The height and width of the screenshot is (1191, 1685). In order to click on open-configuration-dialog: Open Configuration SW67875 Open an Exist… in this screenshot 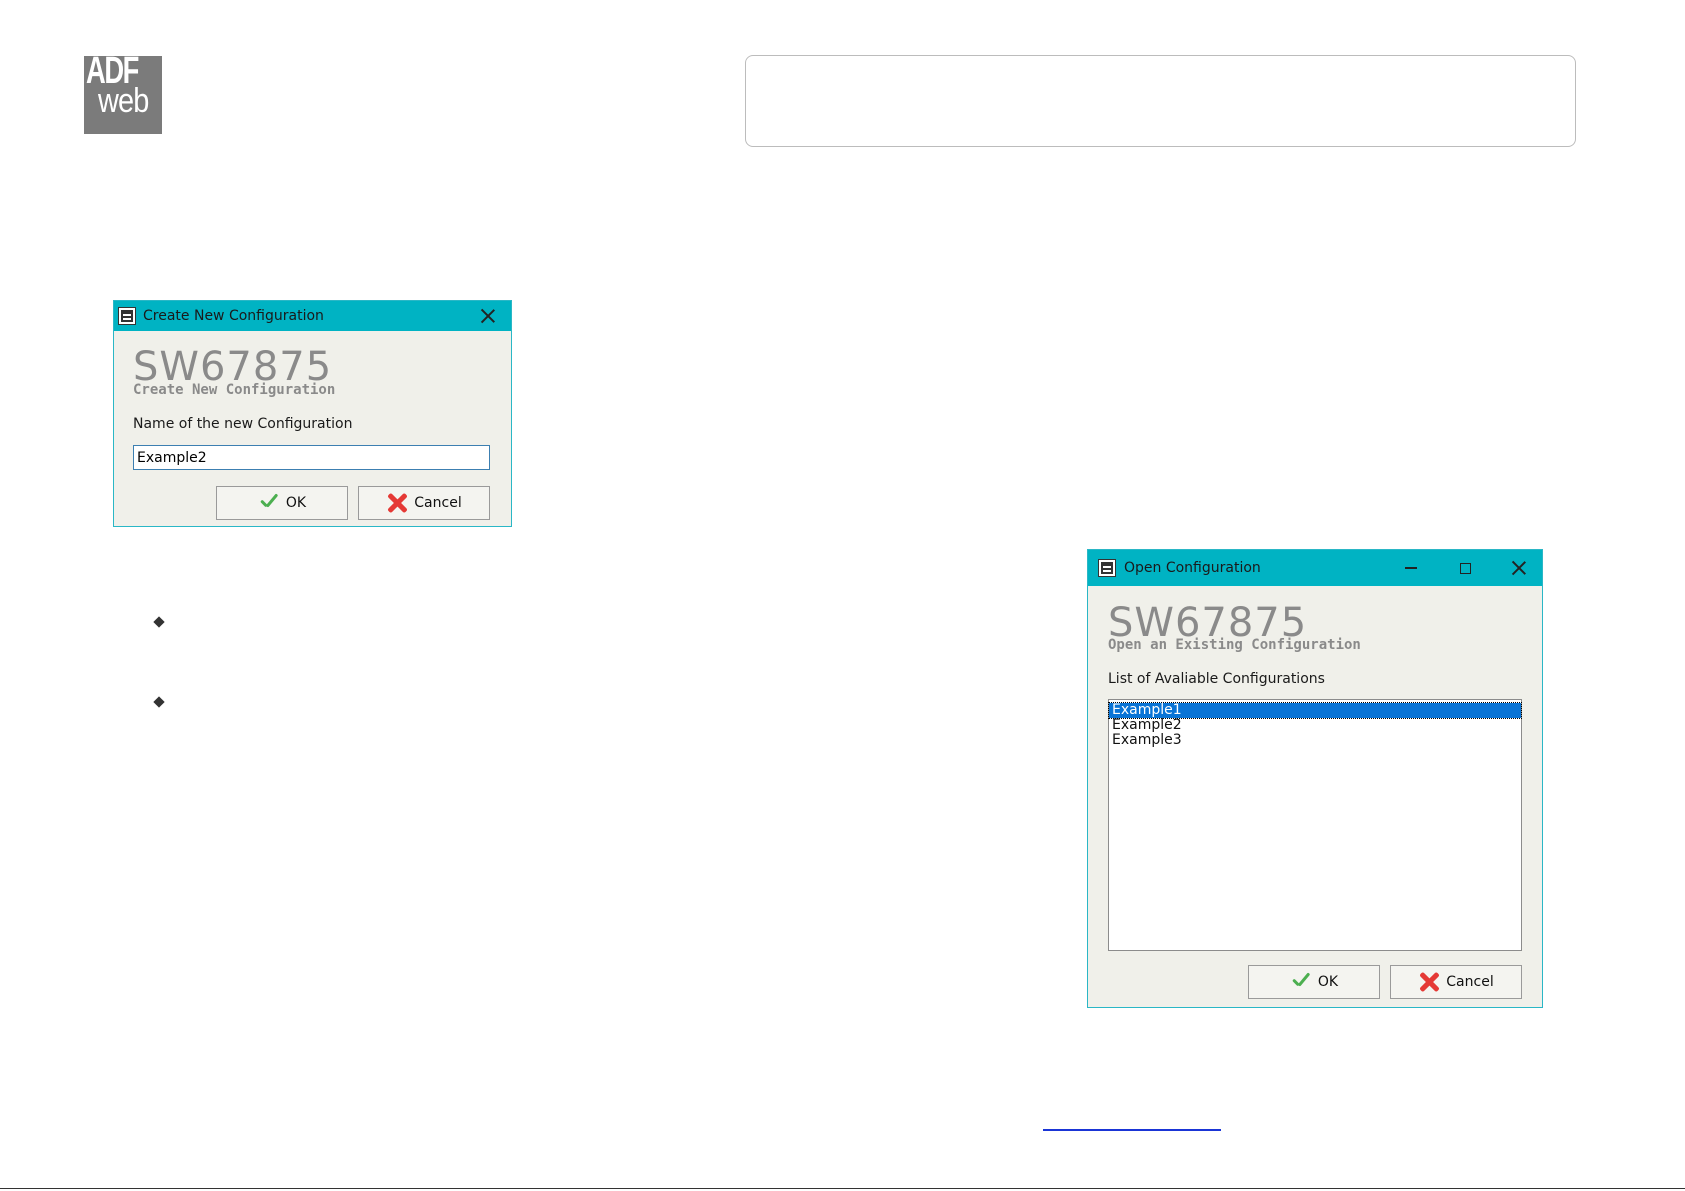, I will do `click(1315, 778)`.